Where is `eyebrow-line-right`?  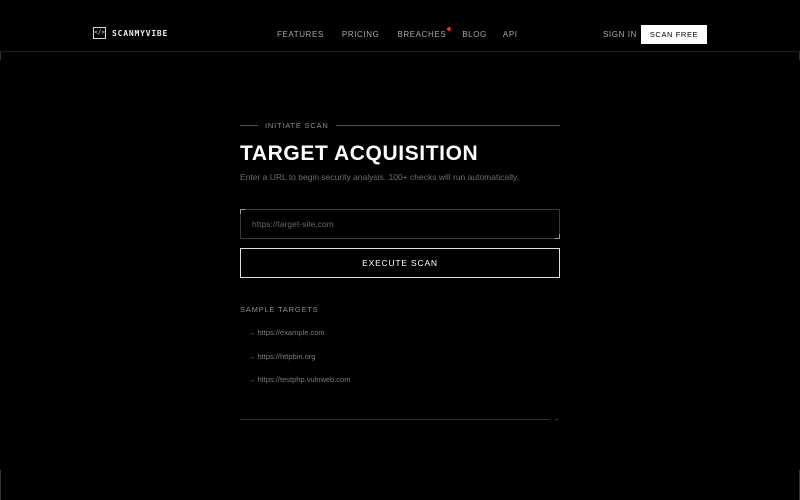 eyebrow-line-right is located at coordinates (447, 125).